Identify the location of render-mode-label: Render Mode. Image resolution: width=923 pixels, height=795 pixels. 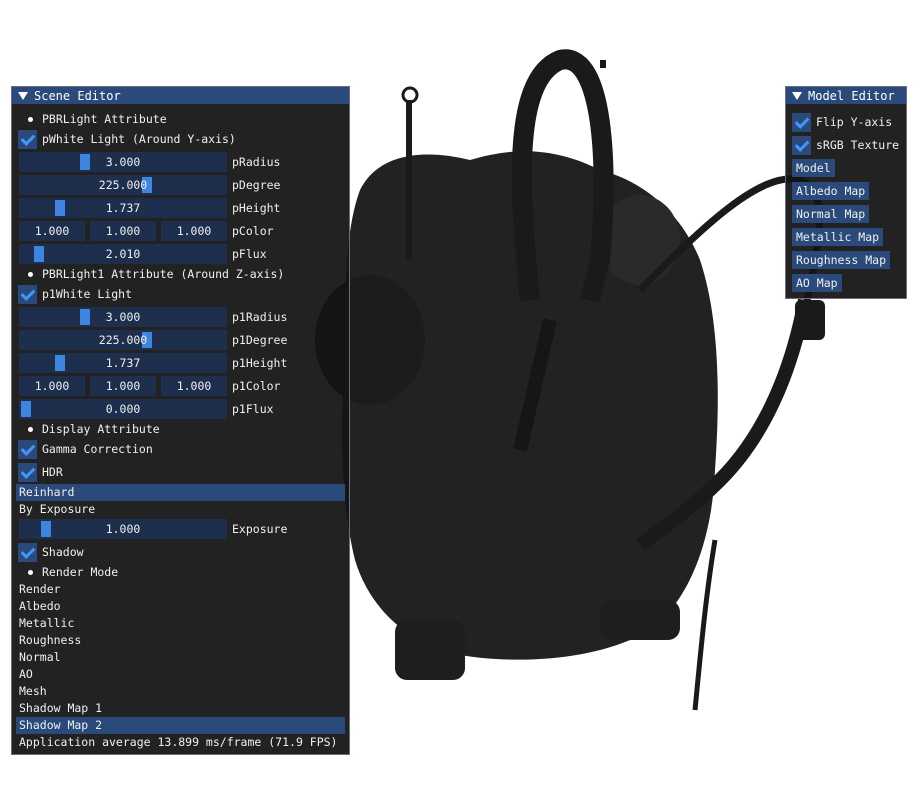
(80, 572).